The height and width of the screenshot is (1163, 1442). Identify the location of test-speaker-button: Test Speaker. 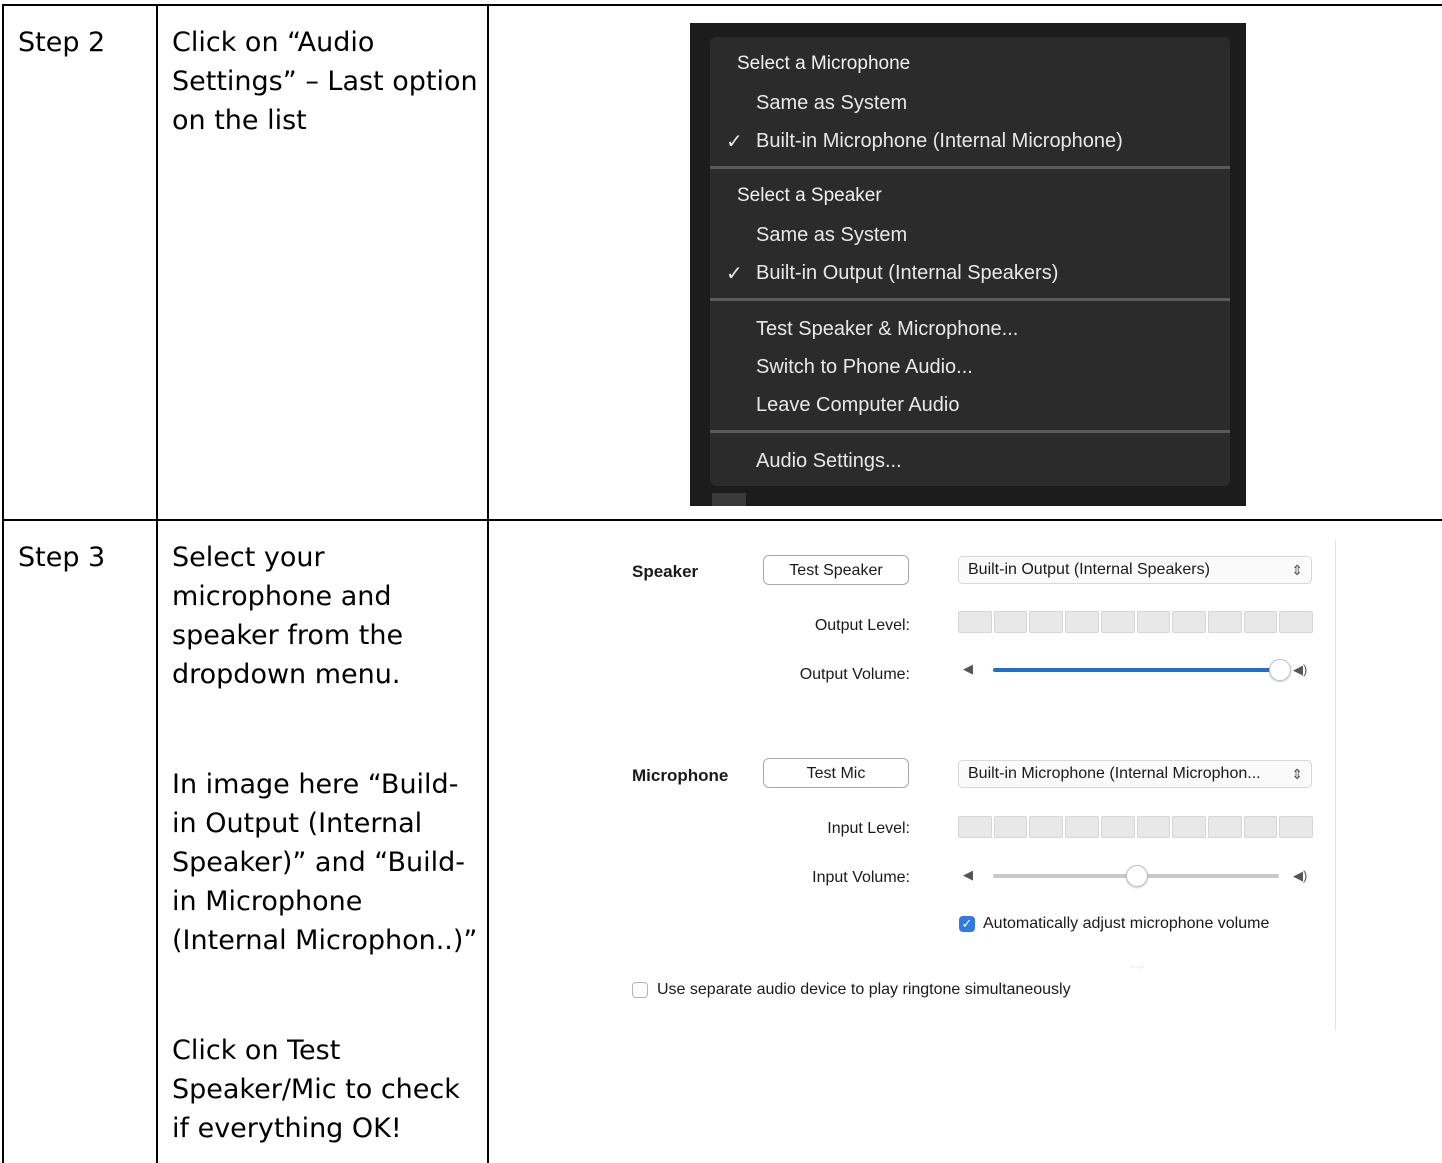
(836, 570).